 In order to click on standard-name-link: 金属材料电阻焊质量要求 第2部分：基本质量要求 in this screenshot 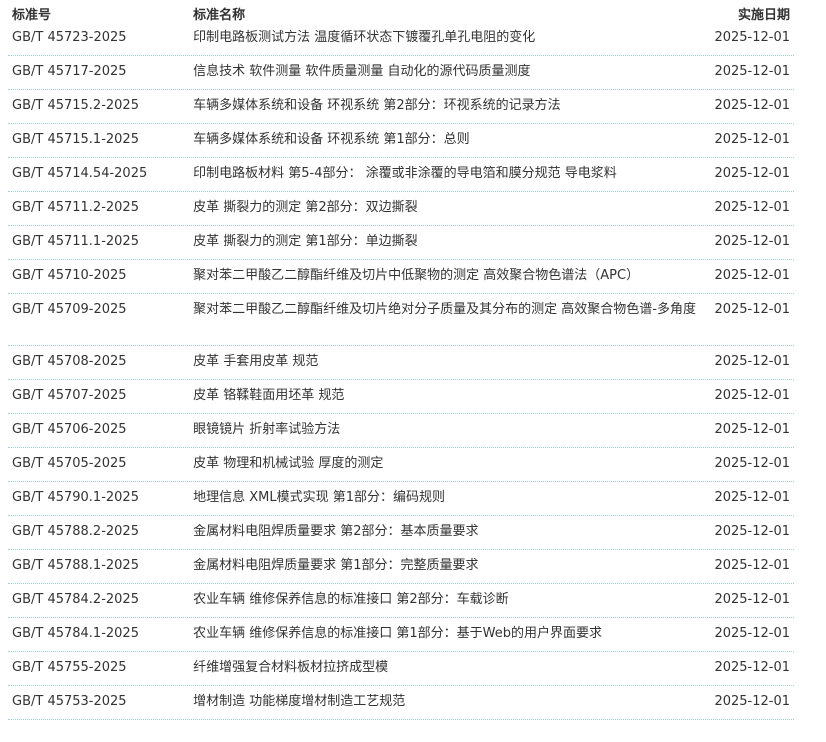, I will do `click(449, 532)`.